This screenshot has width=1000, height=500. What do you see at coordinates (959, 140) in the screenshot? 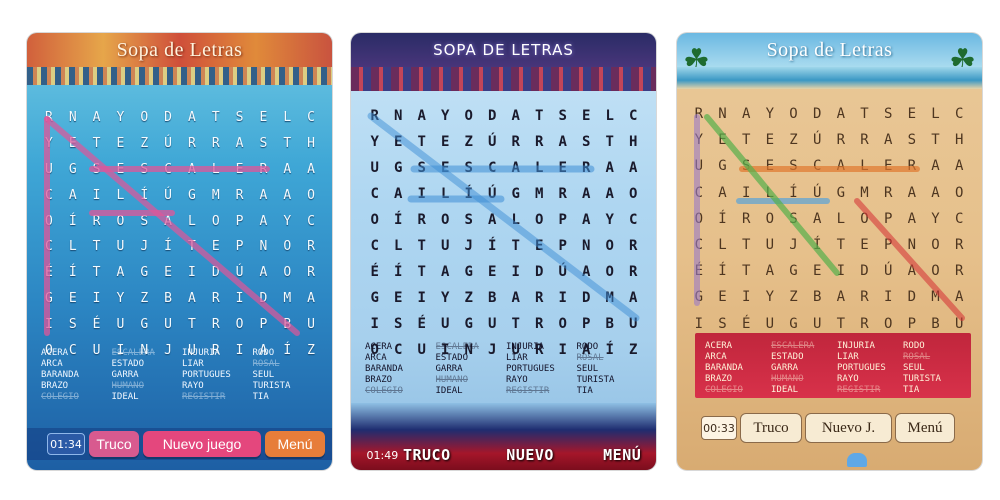
I see `grid-cell: H` at bounding box center [959, 140].